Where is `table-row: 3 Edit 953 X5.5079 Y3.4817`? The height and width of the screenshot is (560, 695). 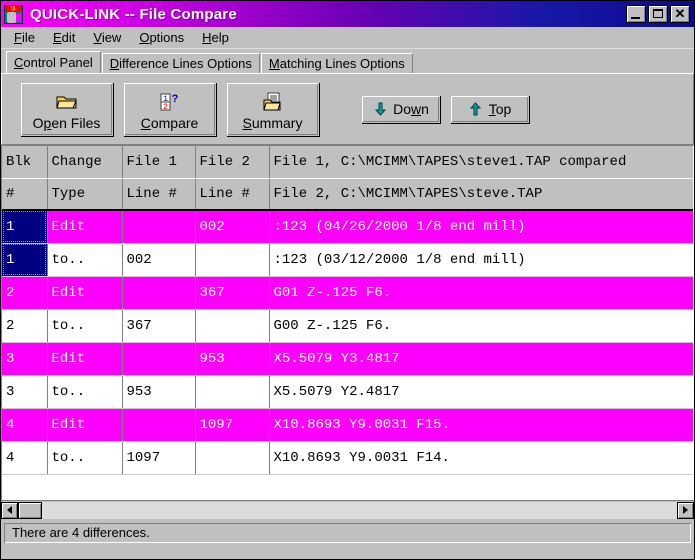
table-row: 3 Edit 953 X5.5079 Y3.4817 is located at coordinates (347, 359).